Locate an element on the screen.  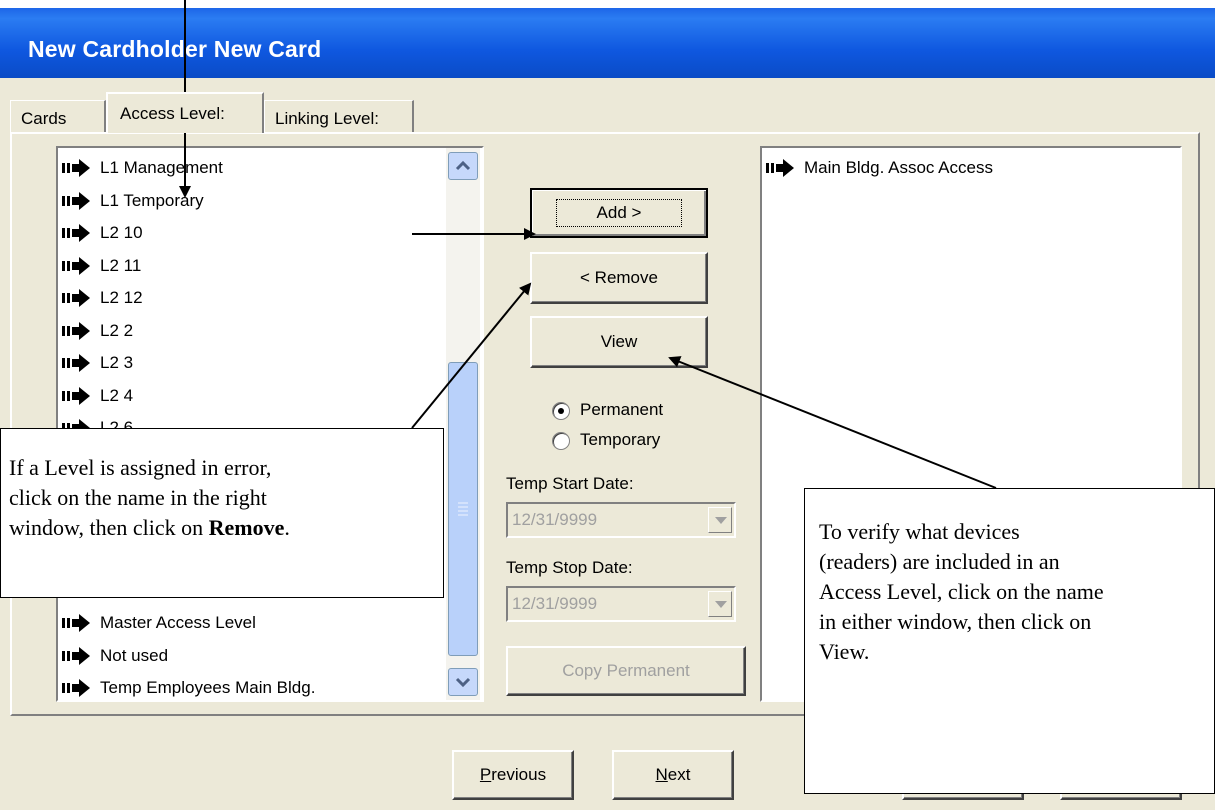
tab-access-level-label: Access Level: is located at coordinates (172, 113).